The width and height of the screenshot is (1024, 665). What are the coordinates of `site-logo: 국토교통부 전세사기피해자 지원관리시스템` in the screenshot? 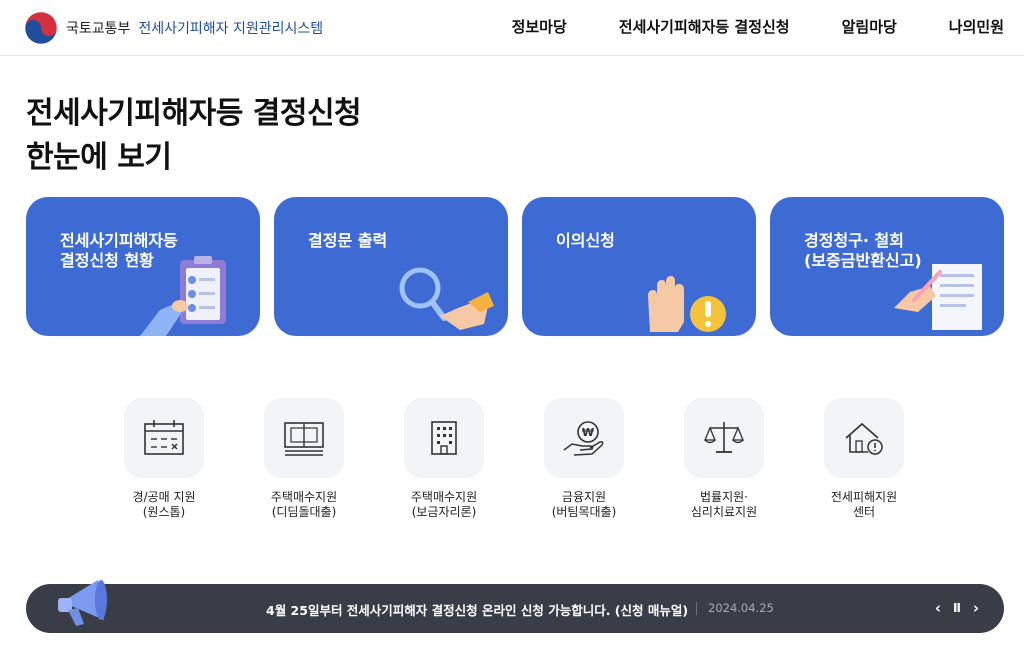 It's located at (173, 28).